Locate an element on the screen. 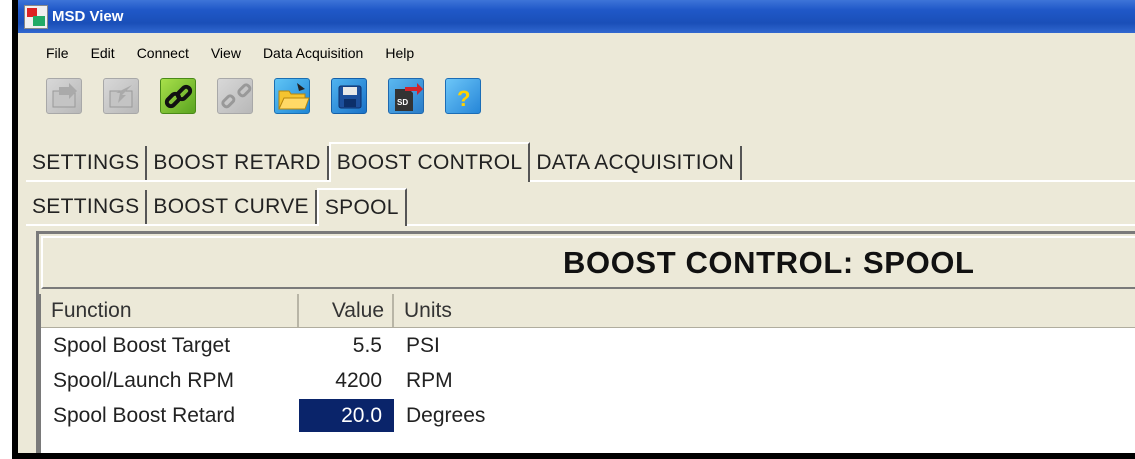 The height and width of the screenshot is (459, 1135). menu-edit: Edit is located at coordinates (103, 53).